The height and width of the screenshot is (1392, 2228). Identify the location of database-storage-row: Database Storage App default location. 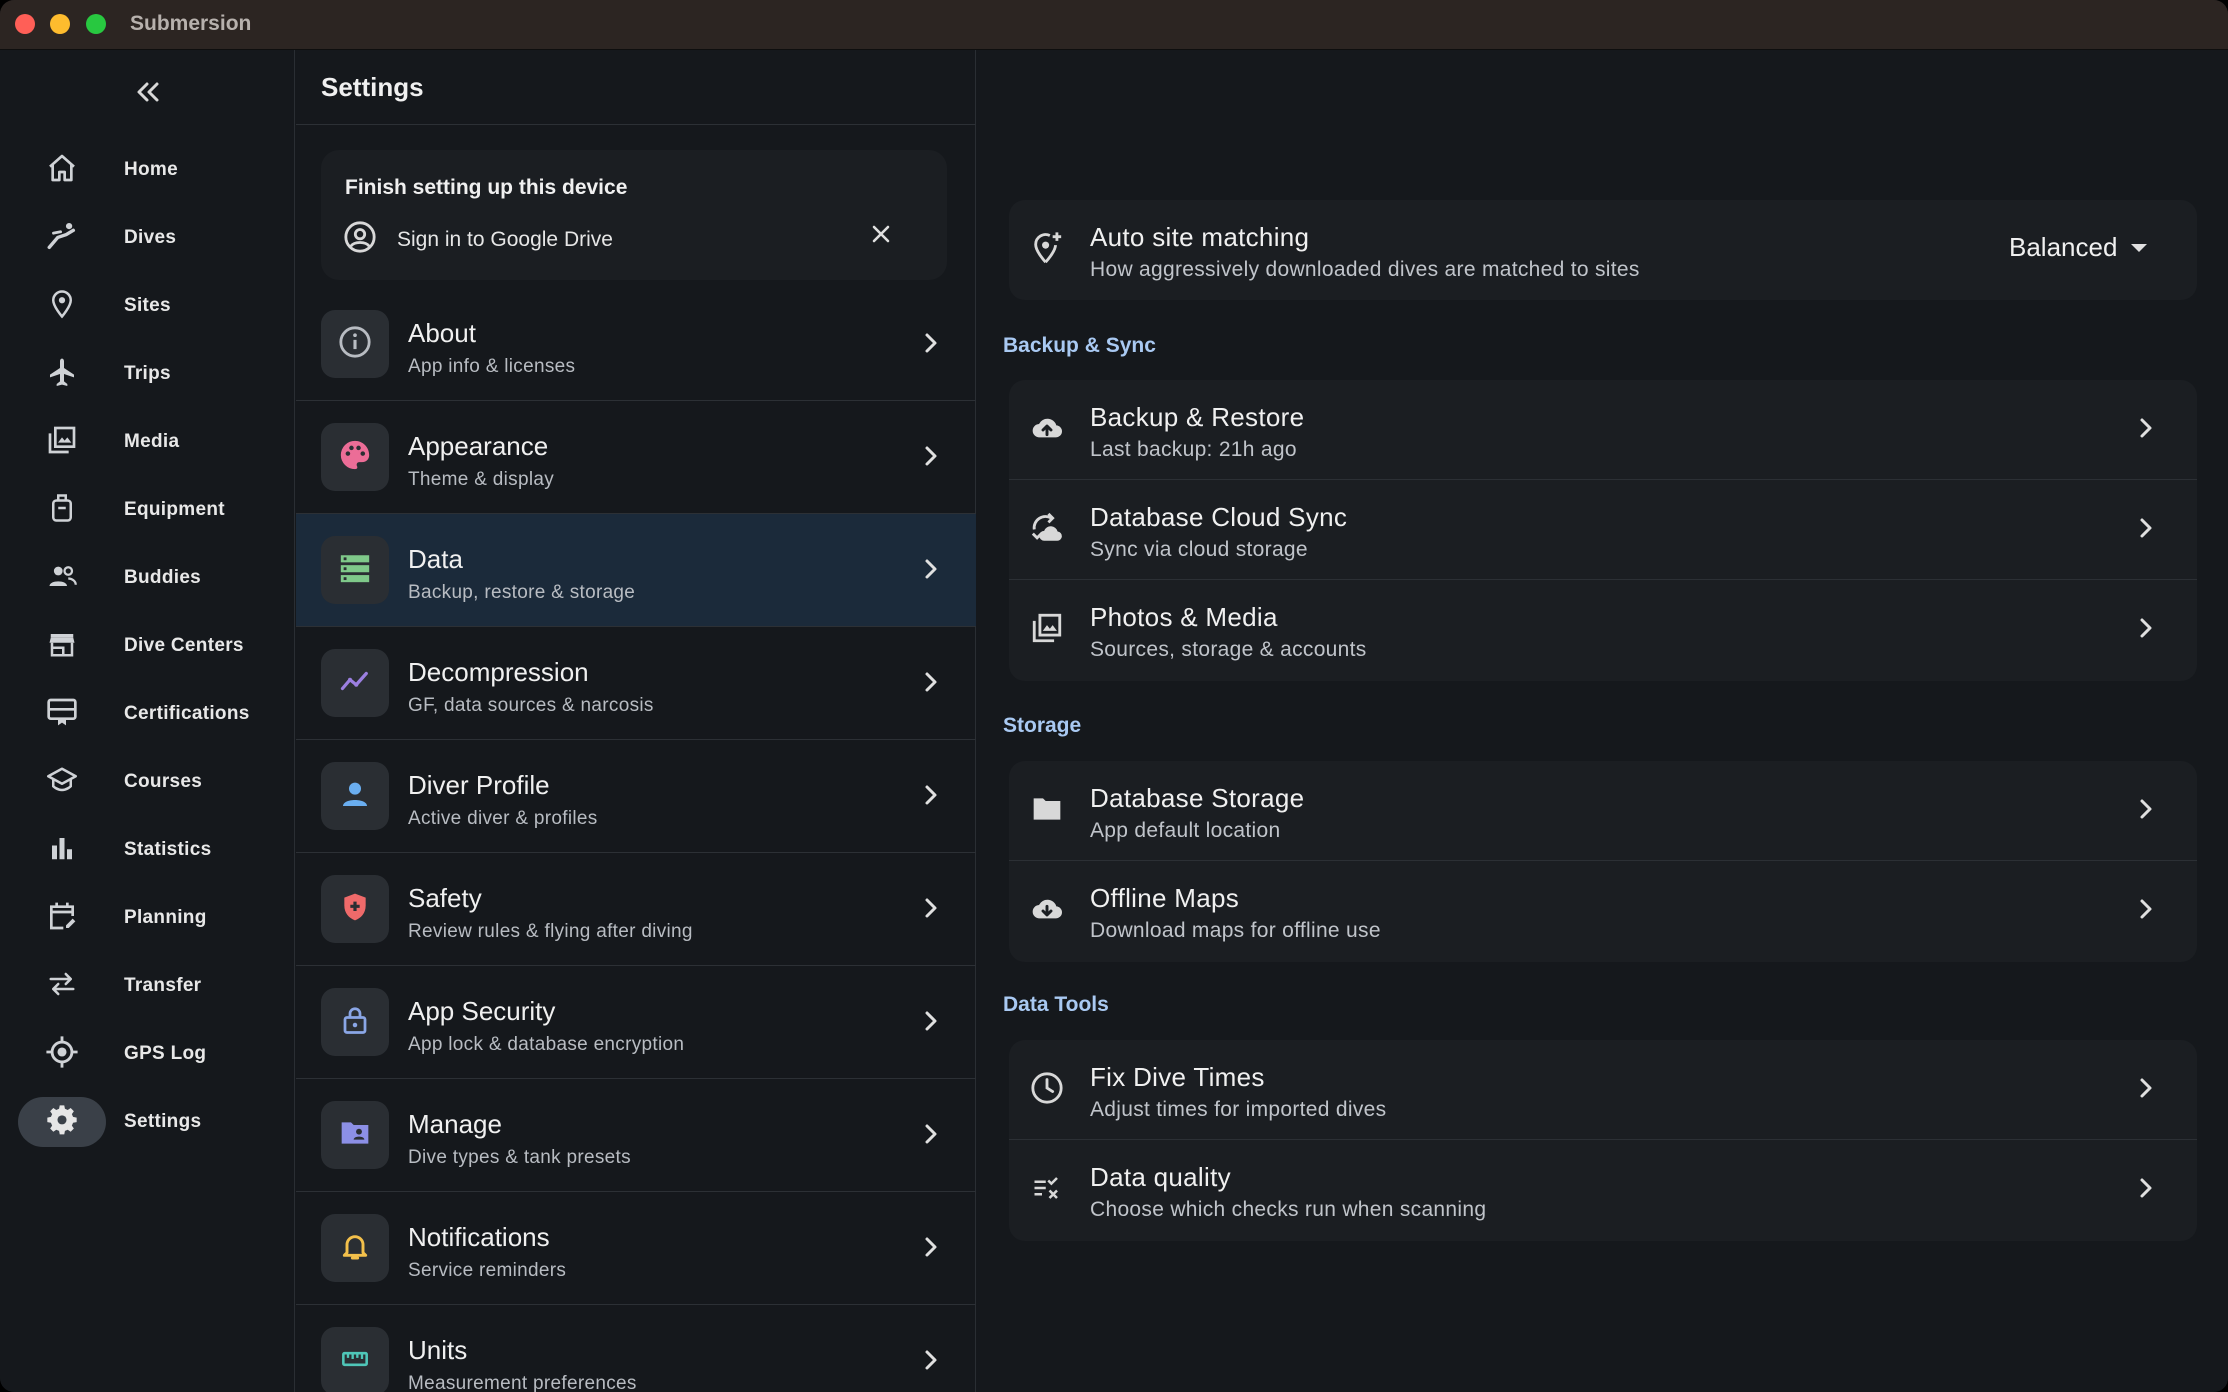
(1603, 811).